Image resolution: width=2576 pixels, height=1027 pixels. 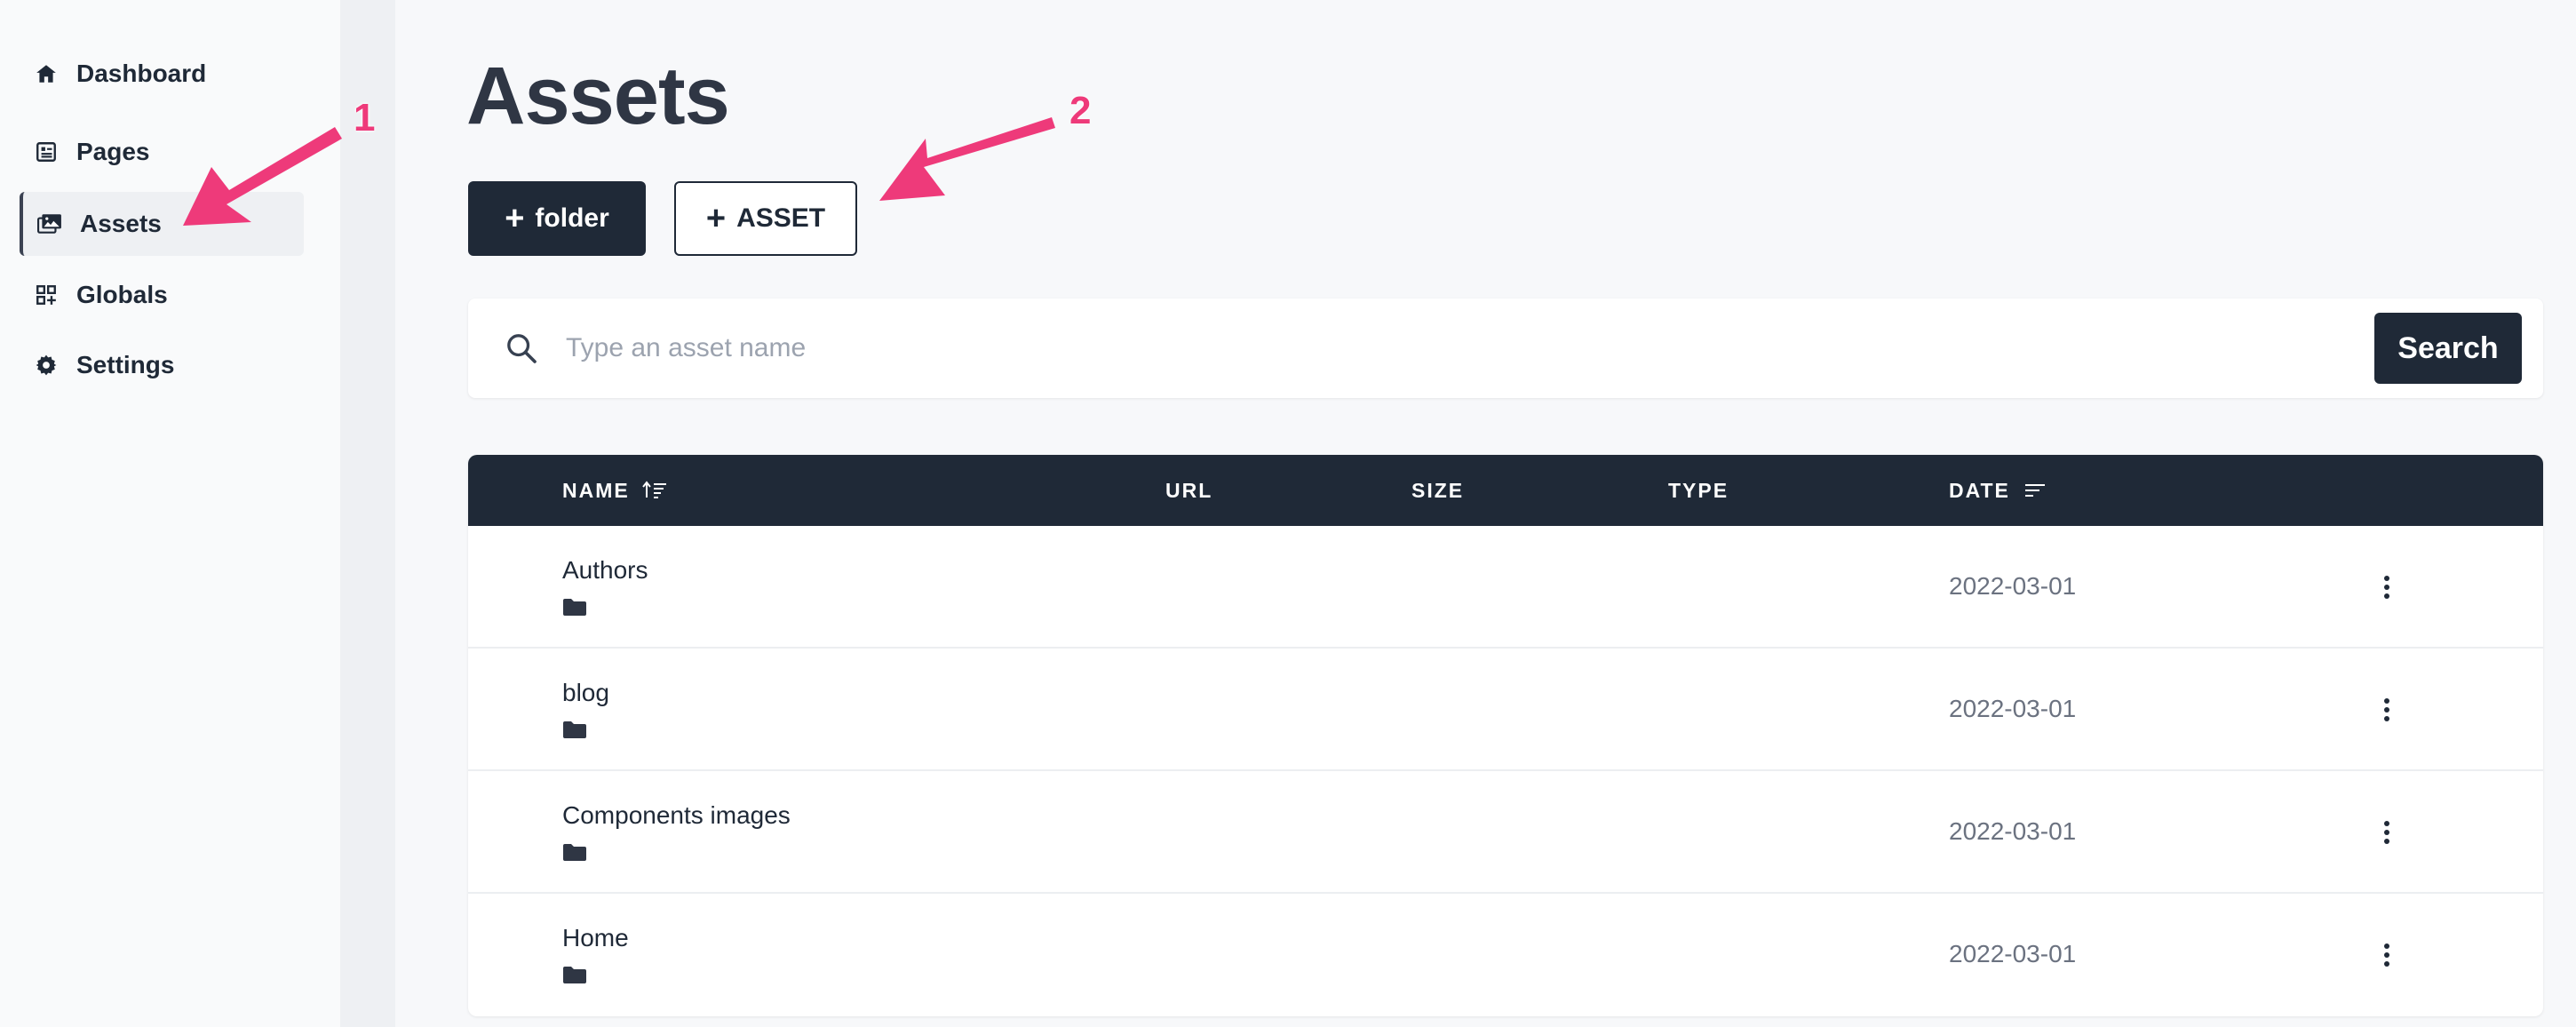 What do you see at coordinates (595, 938) in the screenshot?
I see `row-name: Home` at bounding box center [595, 938].